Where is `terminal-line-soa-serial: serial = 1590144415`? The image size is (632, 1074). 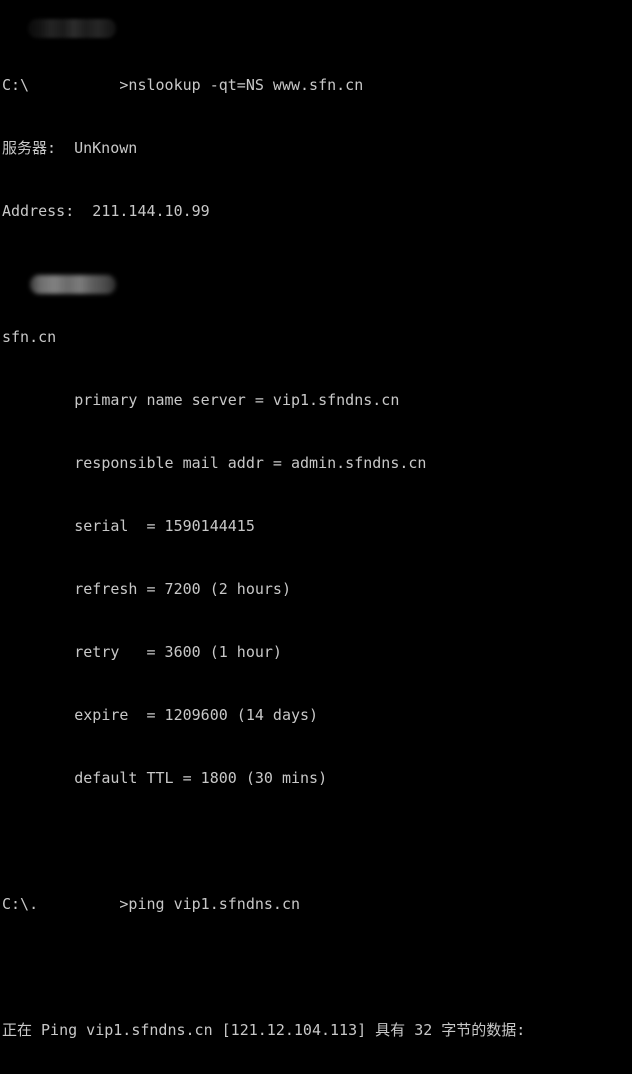
terminal-line-soa-serial: serial = 1590144415 is located at coordinates (128, 526).